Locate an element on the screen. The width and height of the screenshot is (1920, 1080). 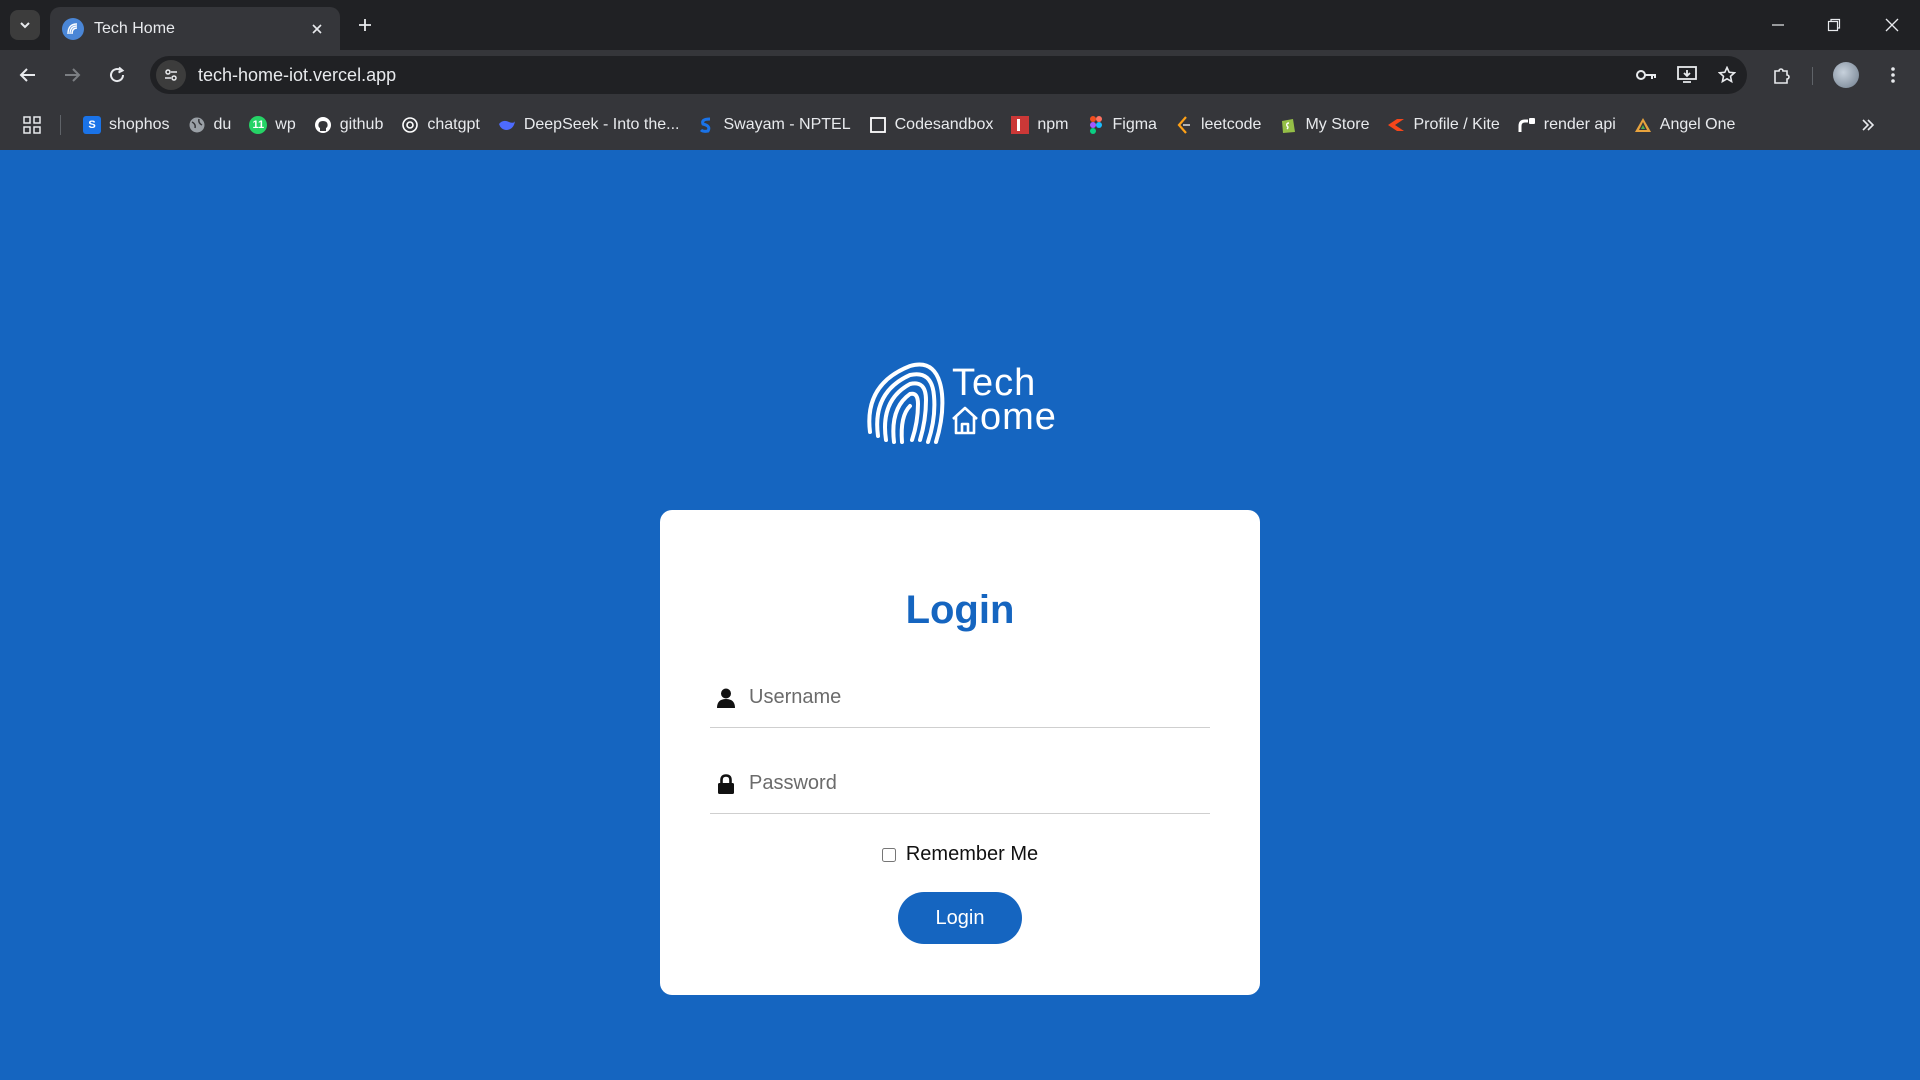
apps-grid-icon is located at coordinates (32, 125).